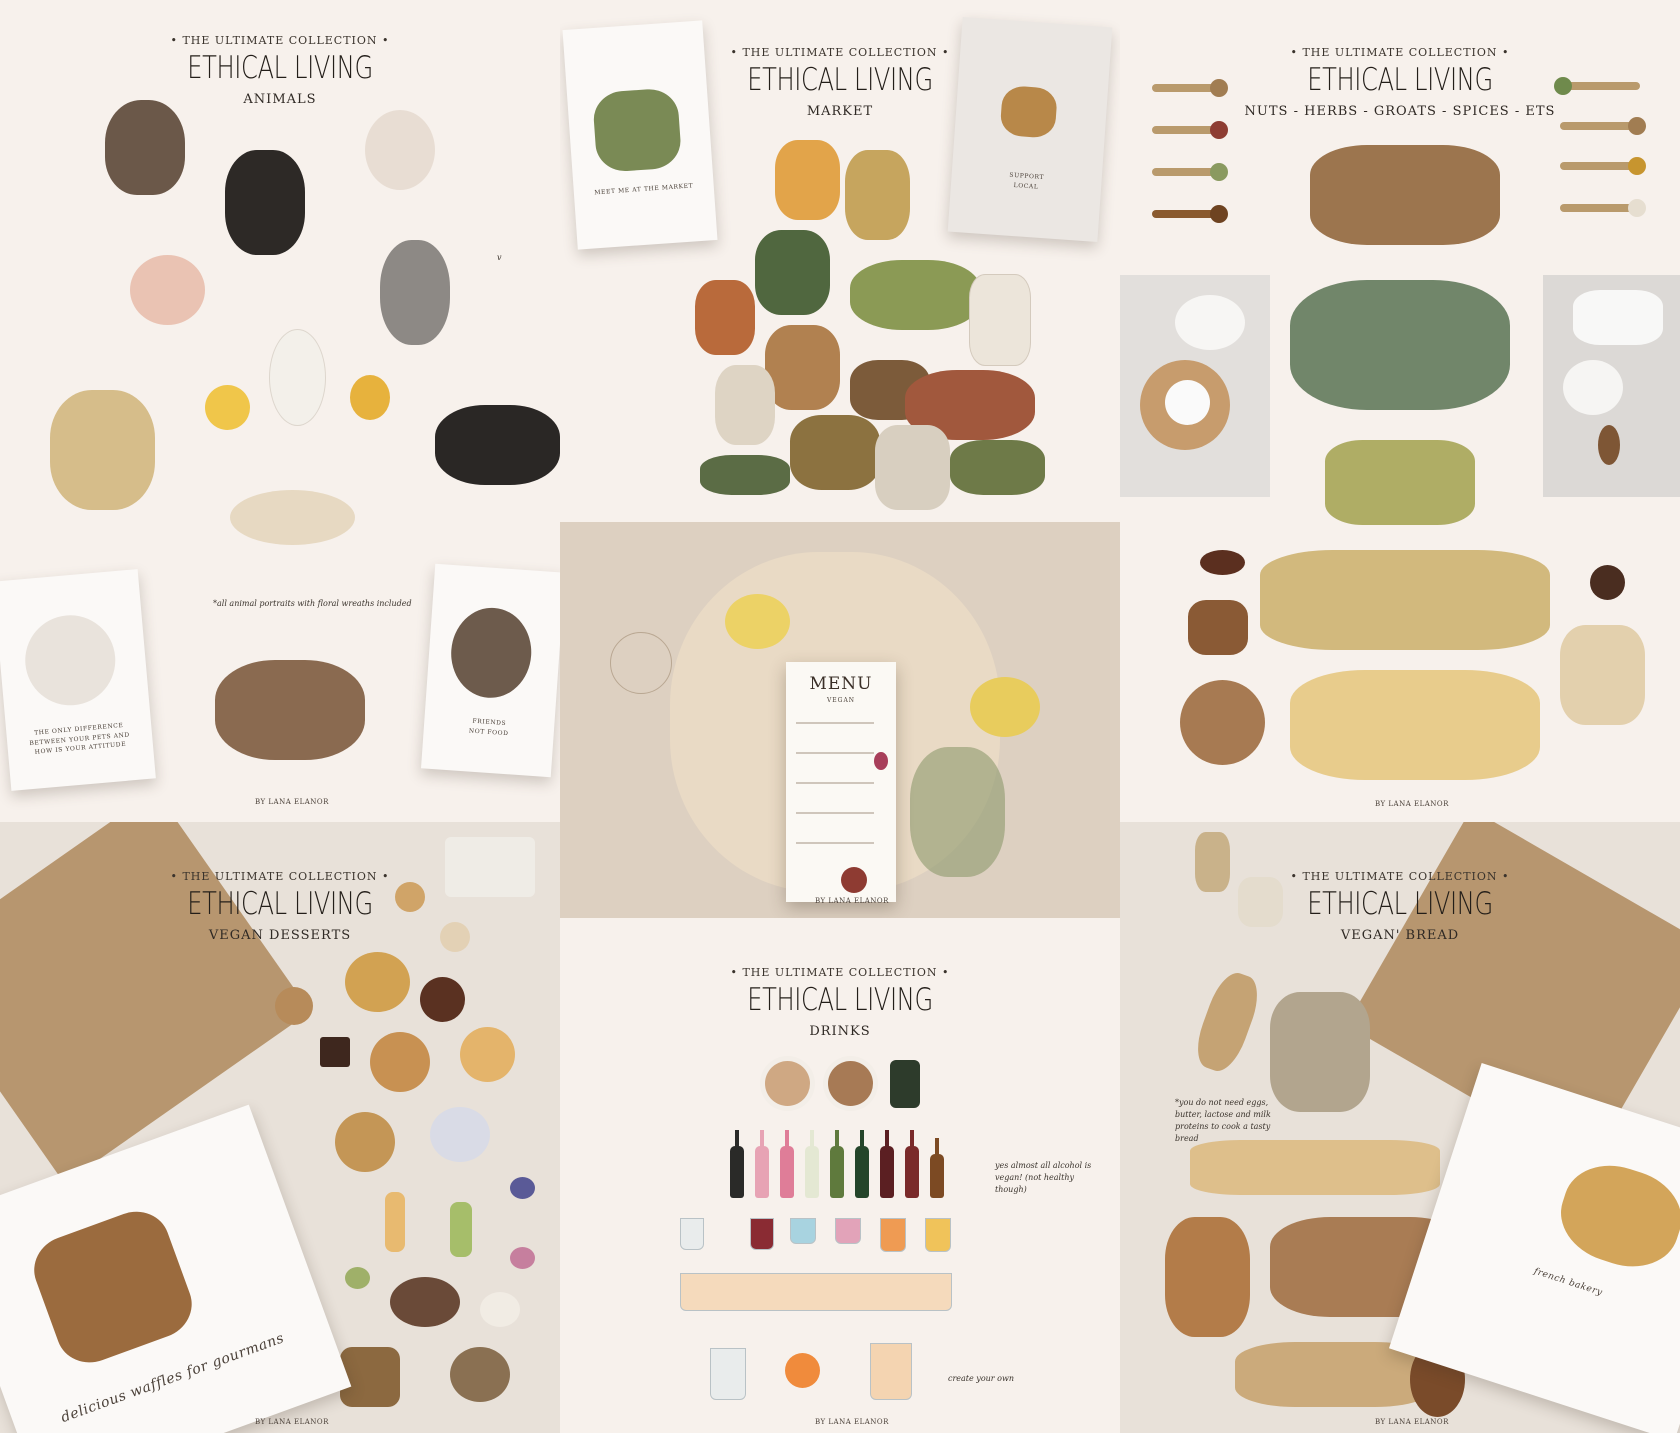 This screenshot has height=1433, width=1680. What do you see at coordinates (848, 1231) in the screenshot?
I see `margarita-glass-icon` at bounding box center [848, 1231].